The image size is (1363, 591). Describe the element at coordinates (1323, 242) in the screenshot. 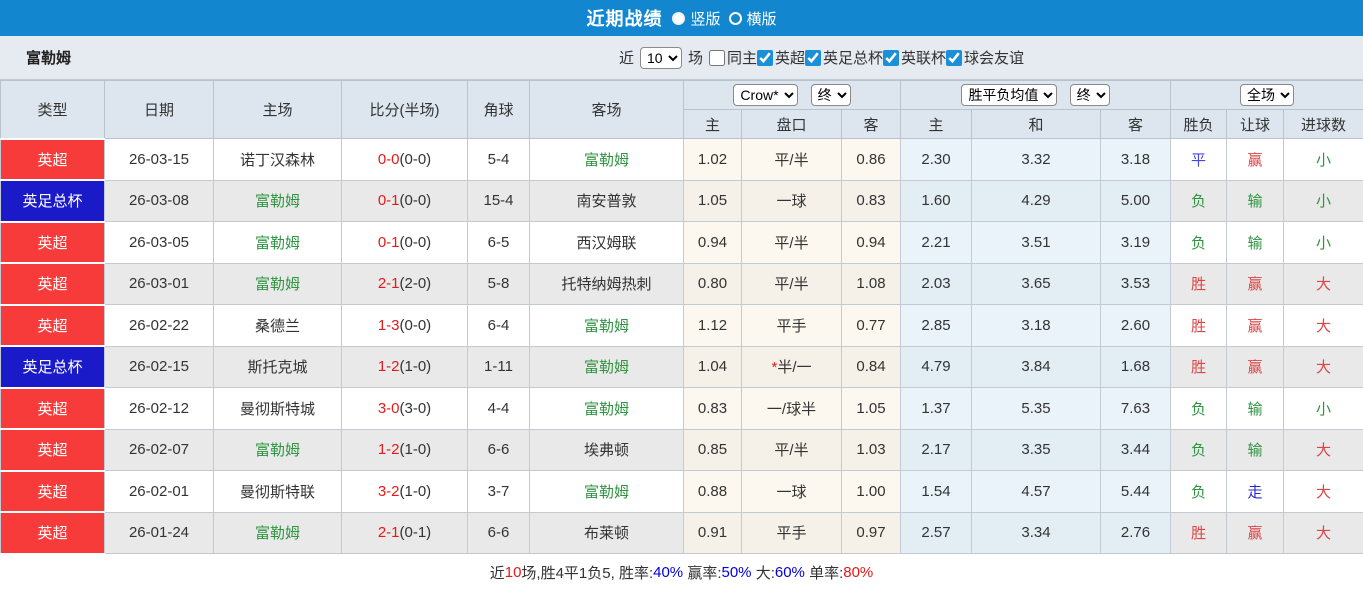

I see `cell-goals: 小` at that location.